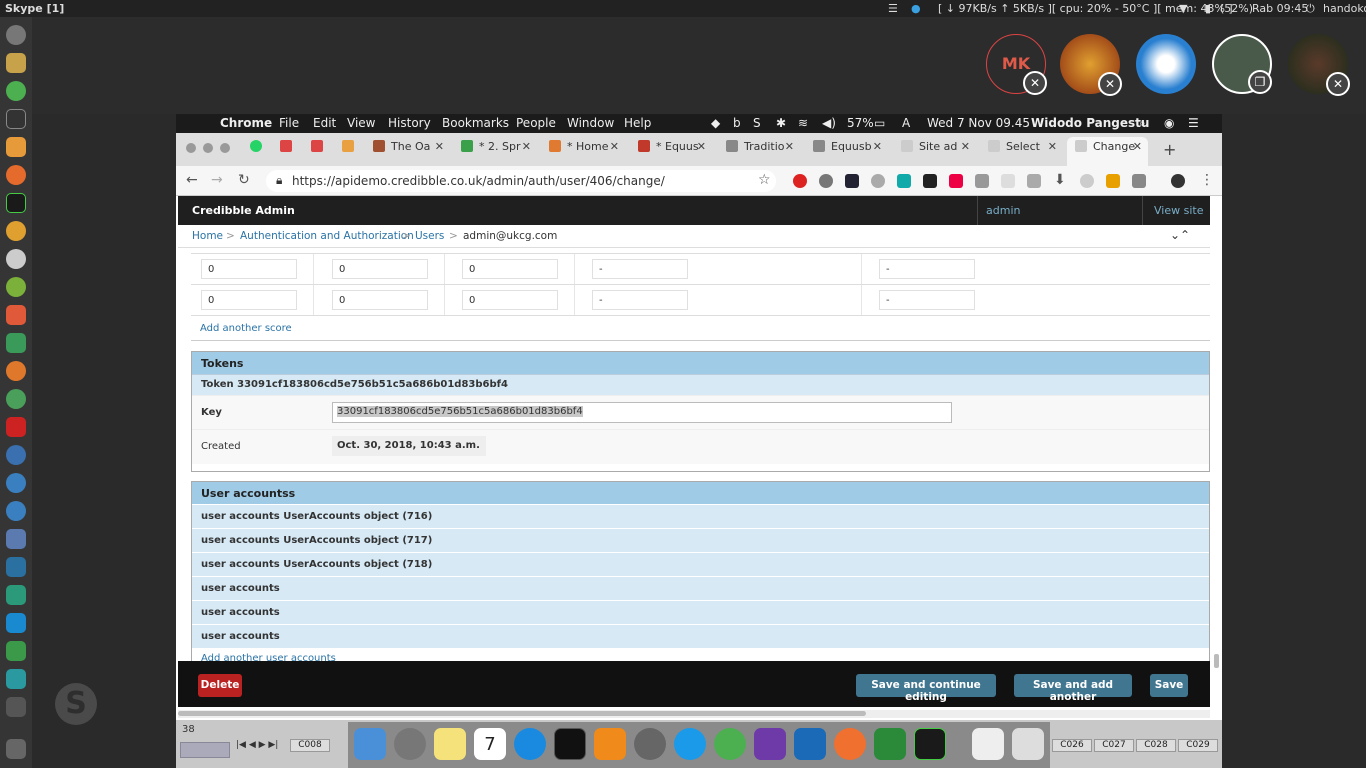 The image size is (1366, 768). What do you see at coordinates (893, 8) in the screenshot?
I see `list-icon: ☰` at bounding box center [893, 8].